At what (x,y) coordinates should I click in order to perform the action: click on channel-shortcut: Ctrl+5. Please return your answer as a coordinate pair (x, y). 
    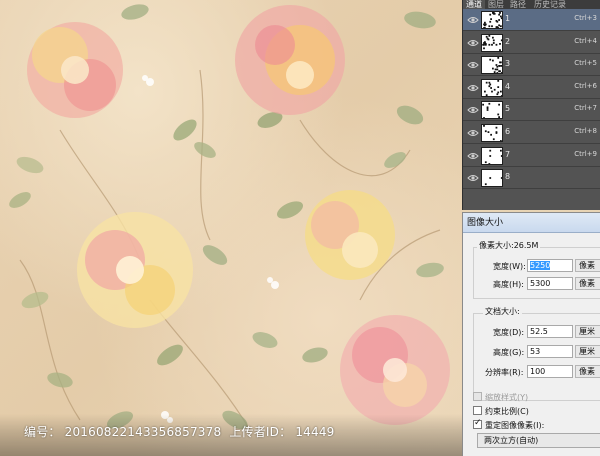
    Looking at the image, I should click on (585, 63).